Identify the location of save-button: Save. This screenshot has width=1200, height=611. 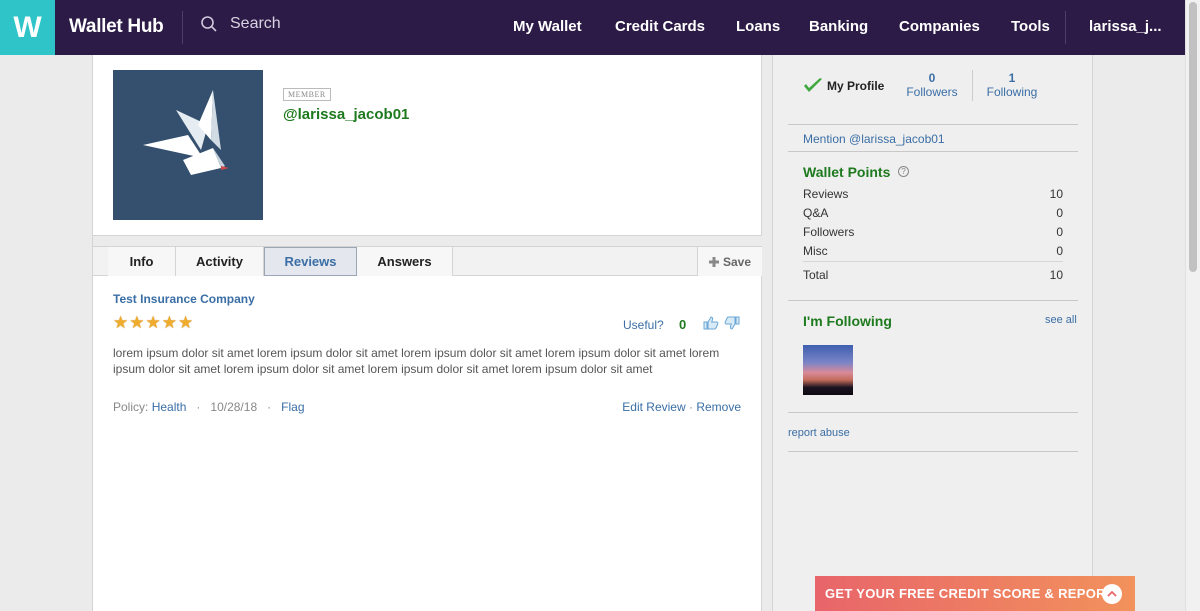
(729, 261).